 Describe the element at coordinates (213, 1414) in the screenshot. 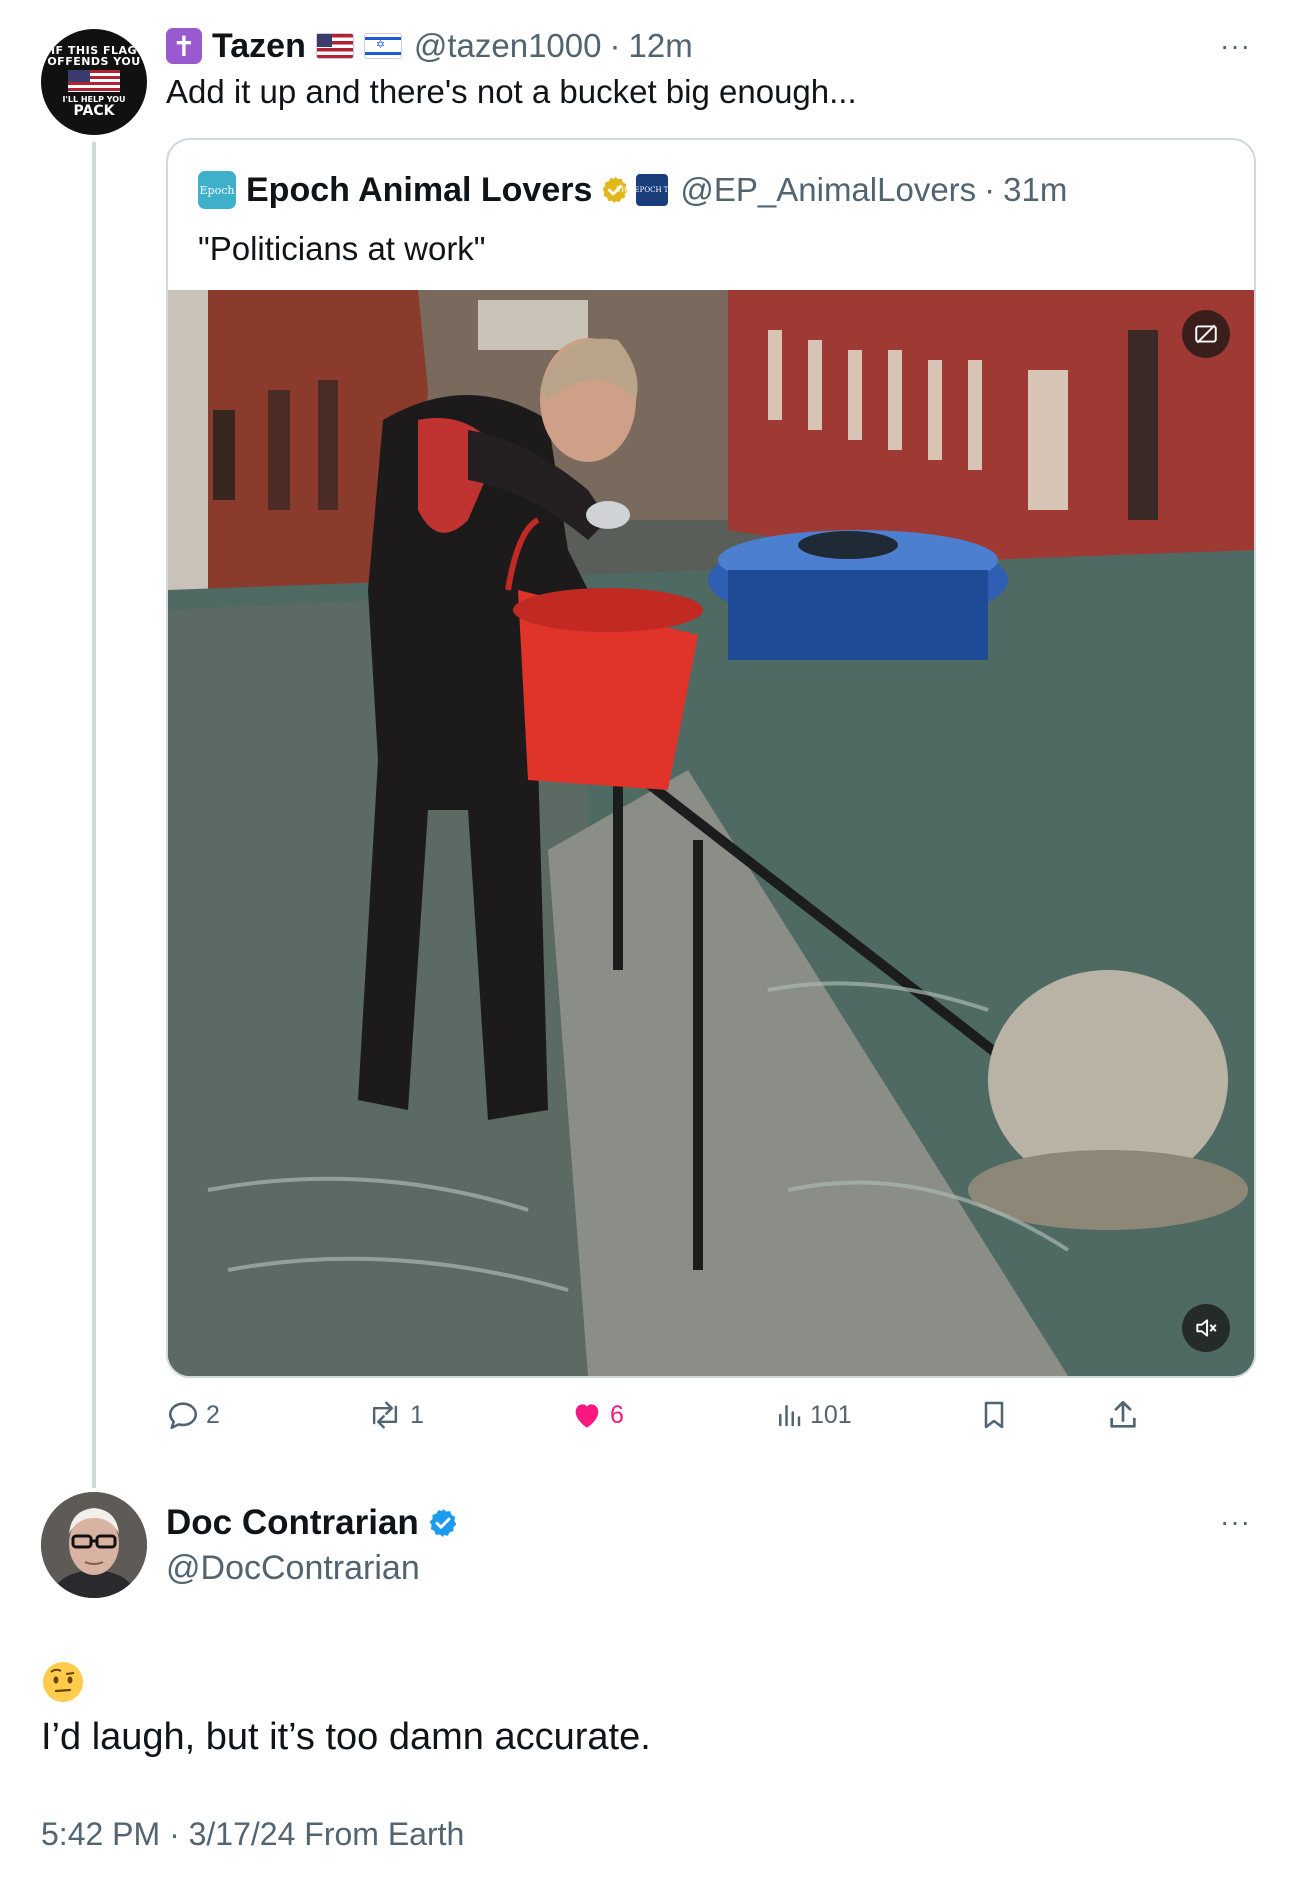

I see `reply-count: 2` at that location.